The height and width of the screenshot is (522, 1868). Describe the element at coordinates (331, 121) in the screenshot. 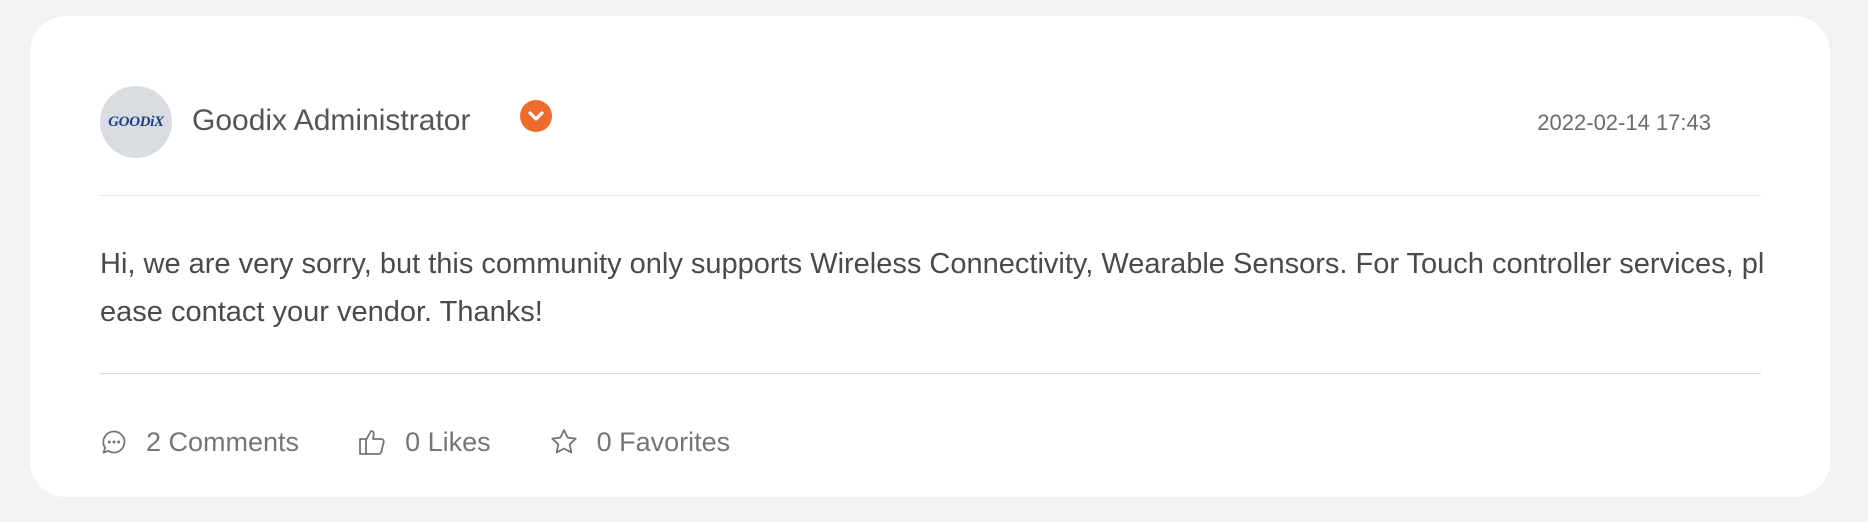

I see `author-name: Goodix Administrator` at that location.